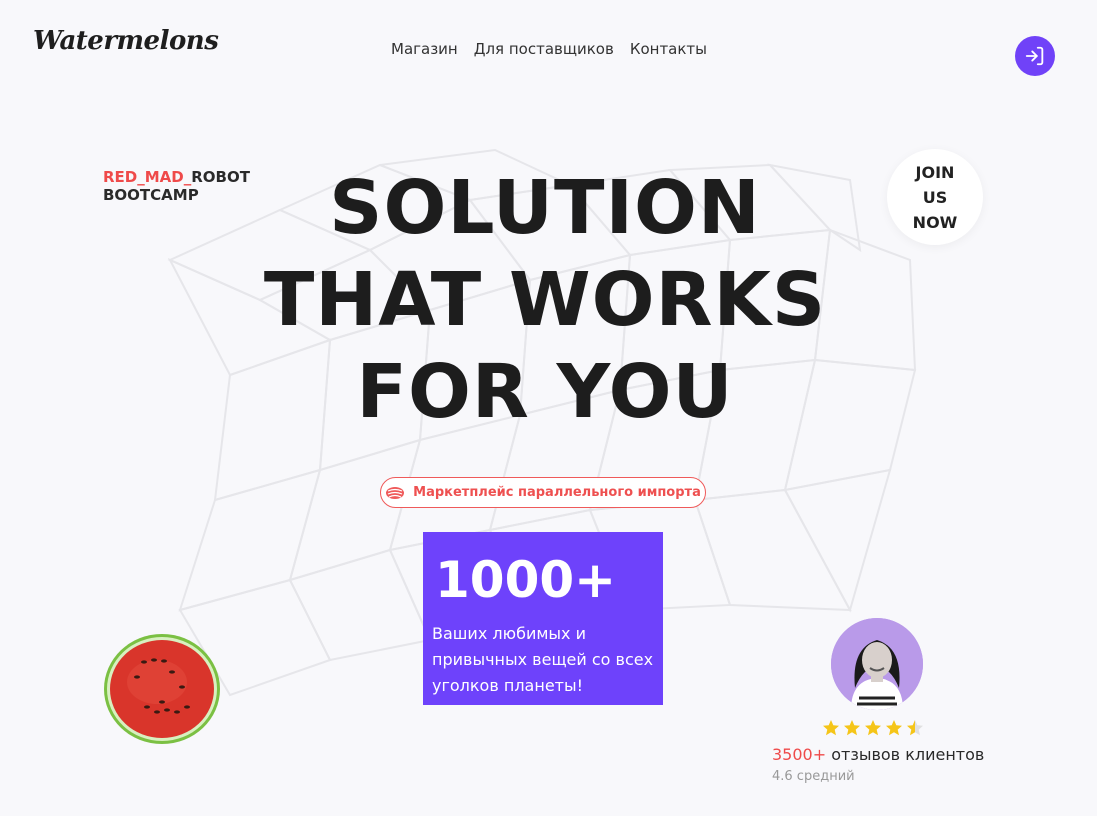 The width and height of the screenshot is (1097, 816). What do you see at coordinates (147, 177) in the screenshot?
I see `brand-tag-red: RED_MAD_` at bounding box center [147, 177].